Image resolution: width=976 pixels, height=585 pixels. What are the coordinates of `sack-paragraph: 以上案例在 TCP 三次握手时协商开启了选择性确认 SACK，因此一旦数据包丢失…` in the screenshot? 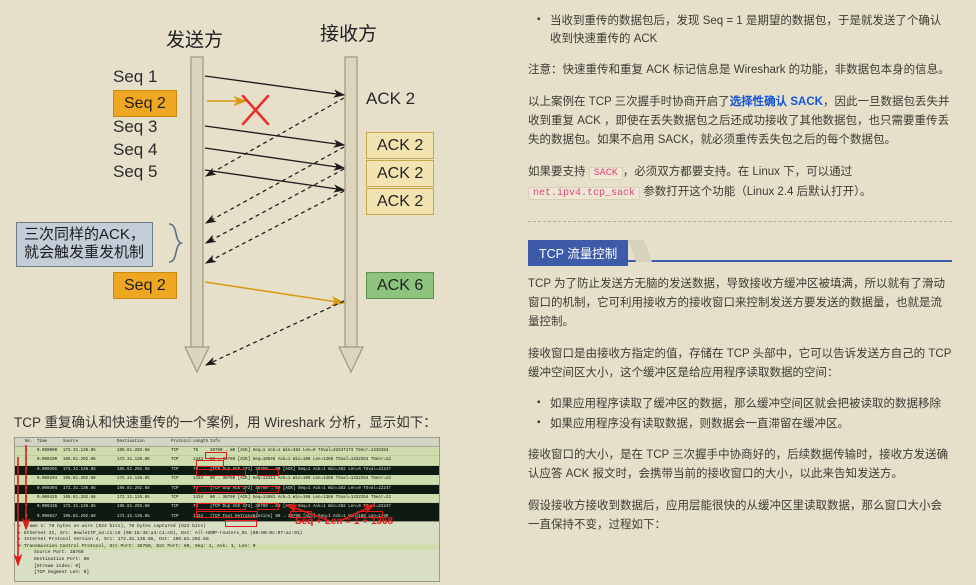 It's located at (740, 121).